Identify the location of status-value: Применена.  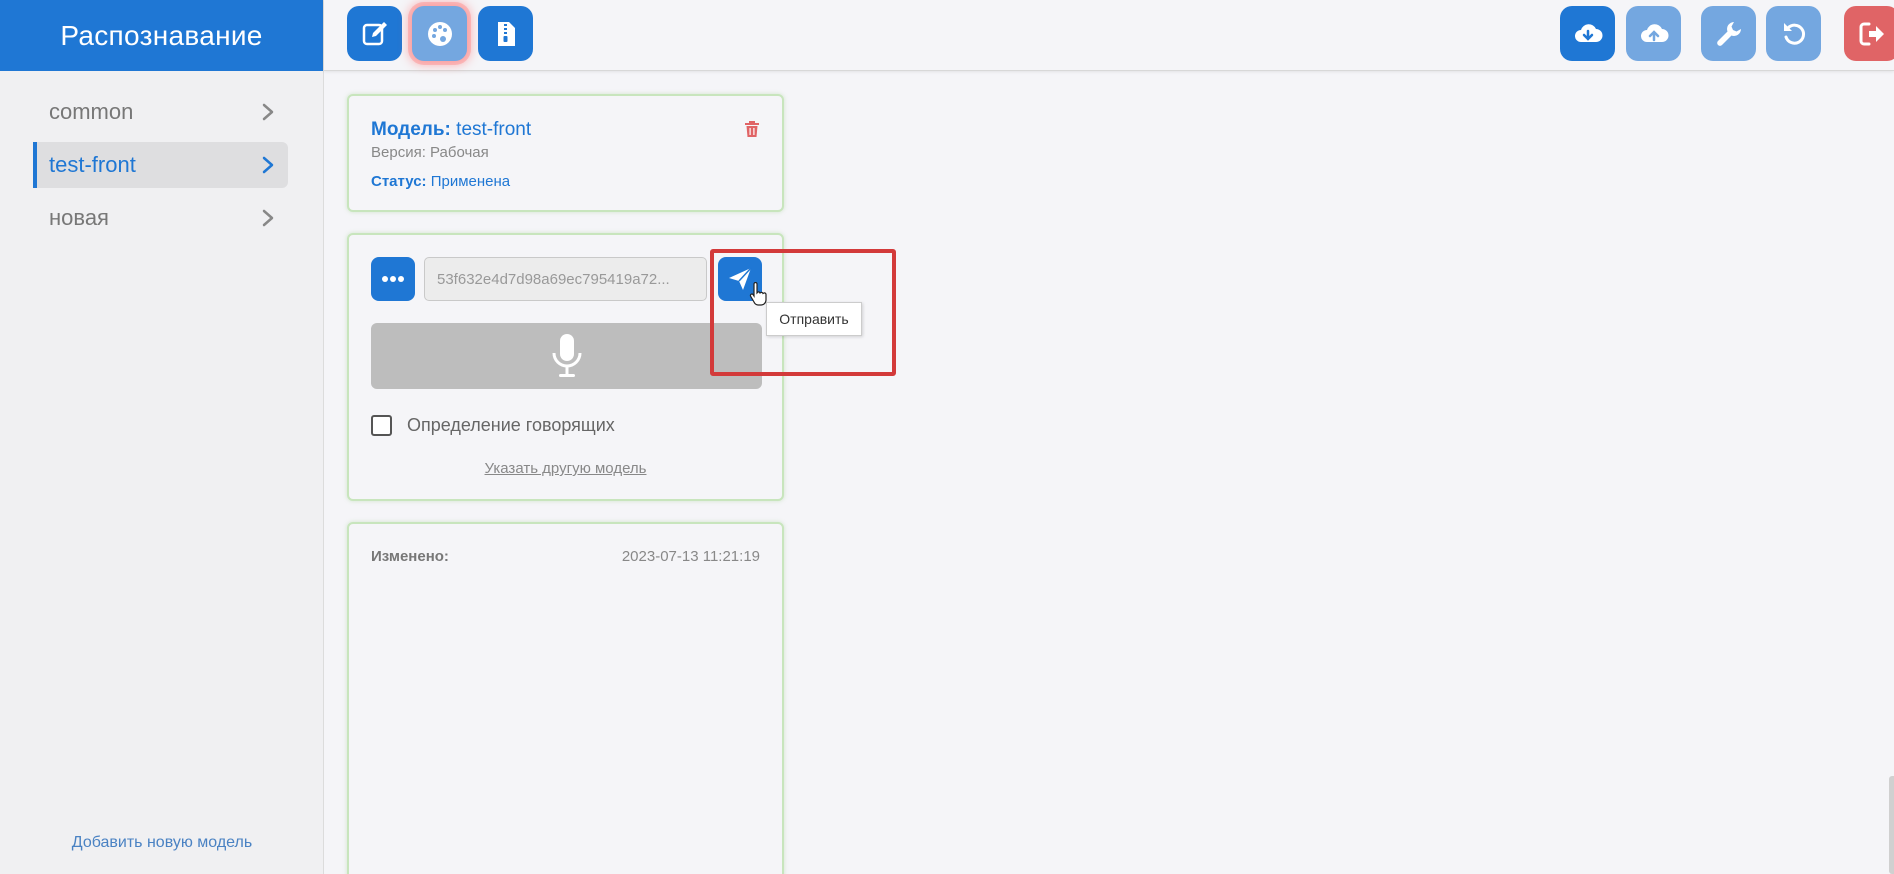
(470, 181).